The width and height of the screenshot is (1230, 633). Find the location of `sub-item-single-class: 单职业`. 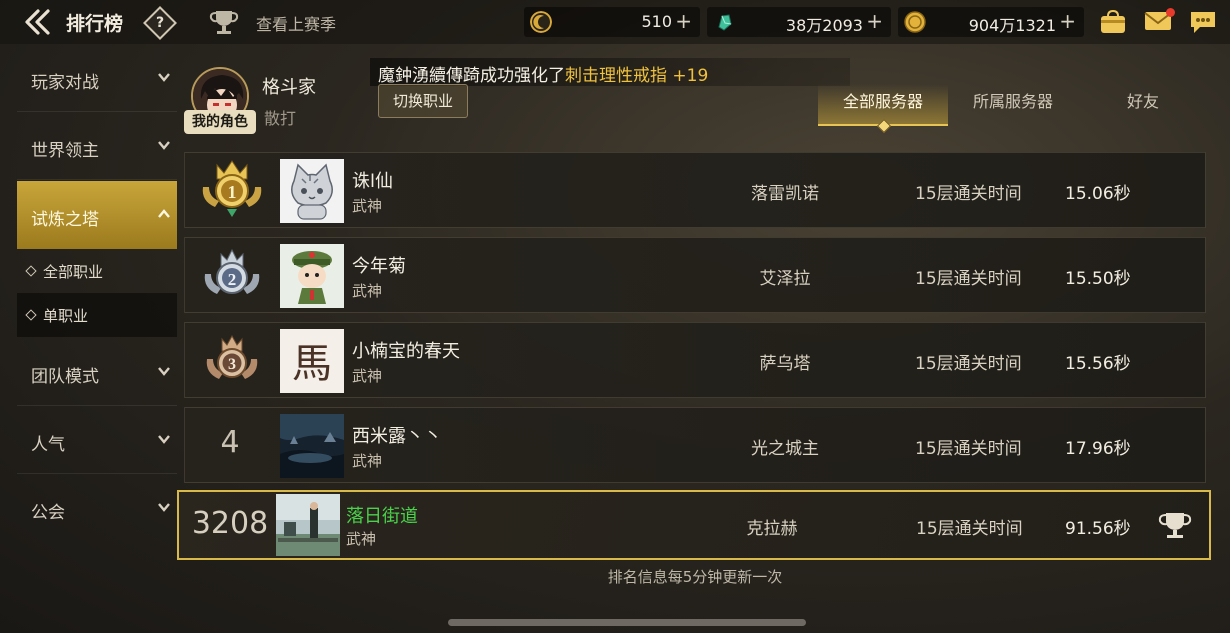

sub-item-single-class: 单职业 is located at coordinates (97, 315).